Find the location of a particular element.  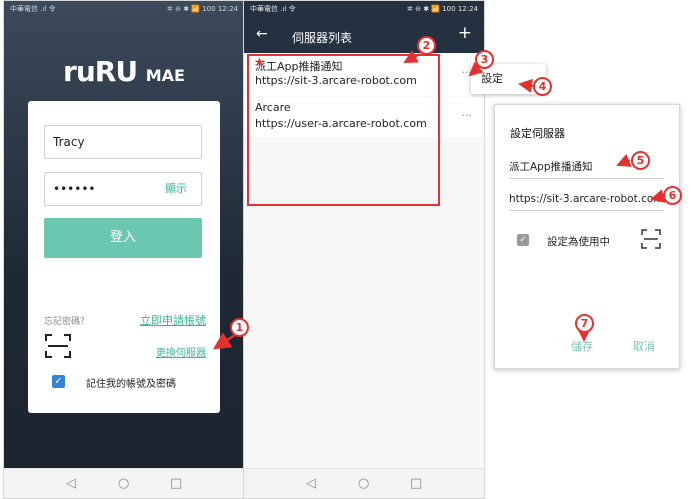

step-badge-3: 3 is located at coordinates (484, 59).